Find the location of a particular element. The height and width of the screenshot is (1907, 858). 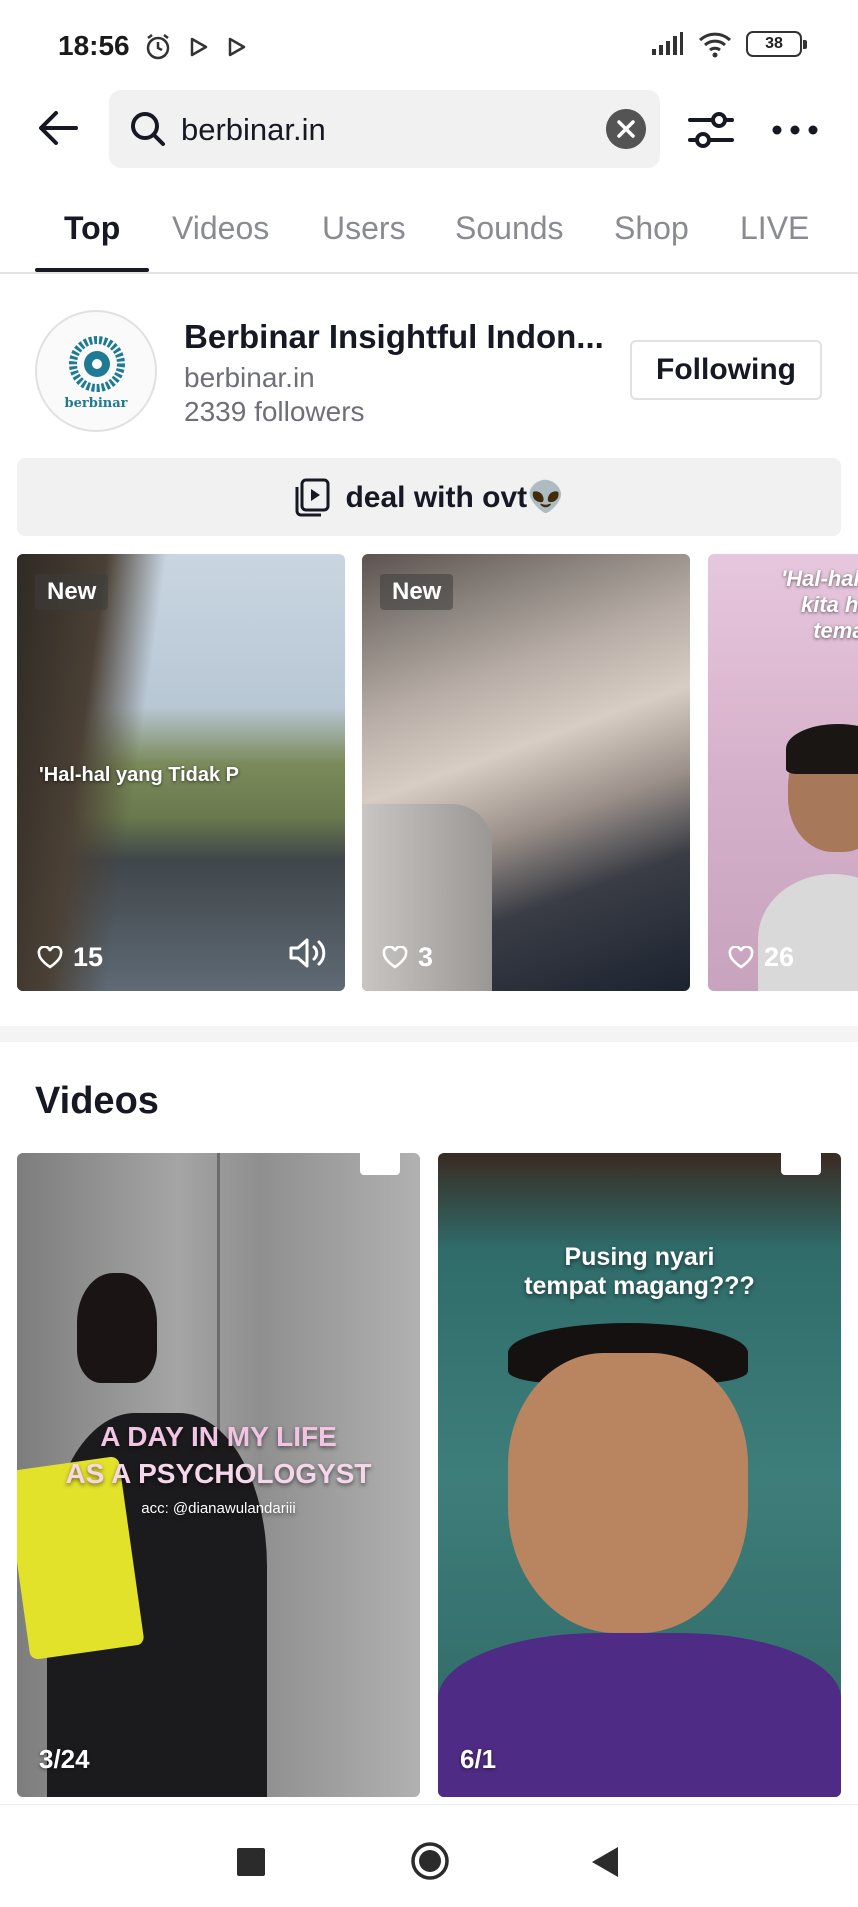

video-card: New 3 is located at coordinates (526, 772).